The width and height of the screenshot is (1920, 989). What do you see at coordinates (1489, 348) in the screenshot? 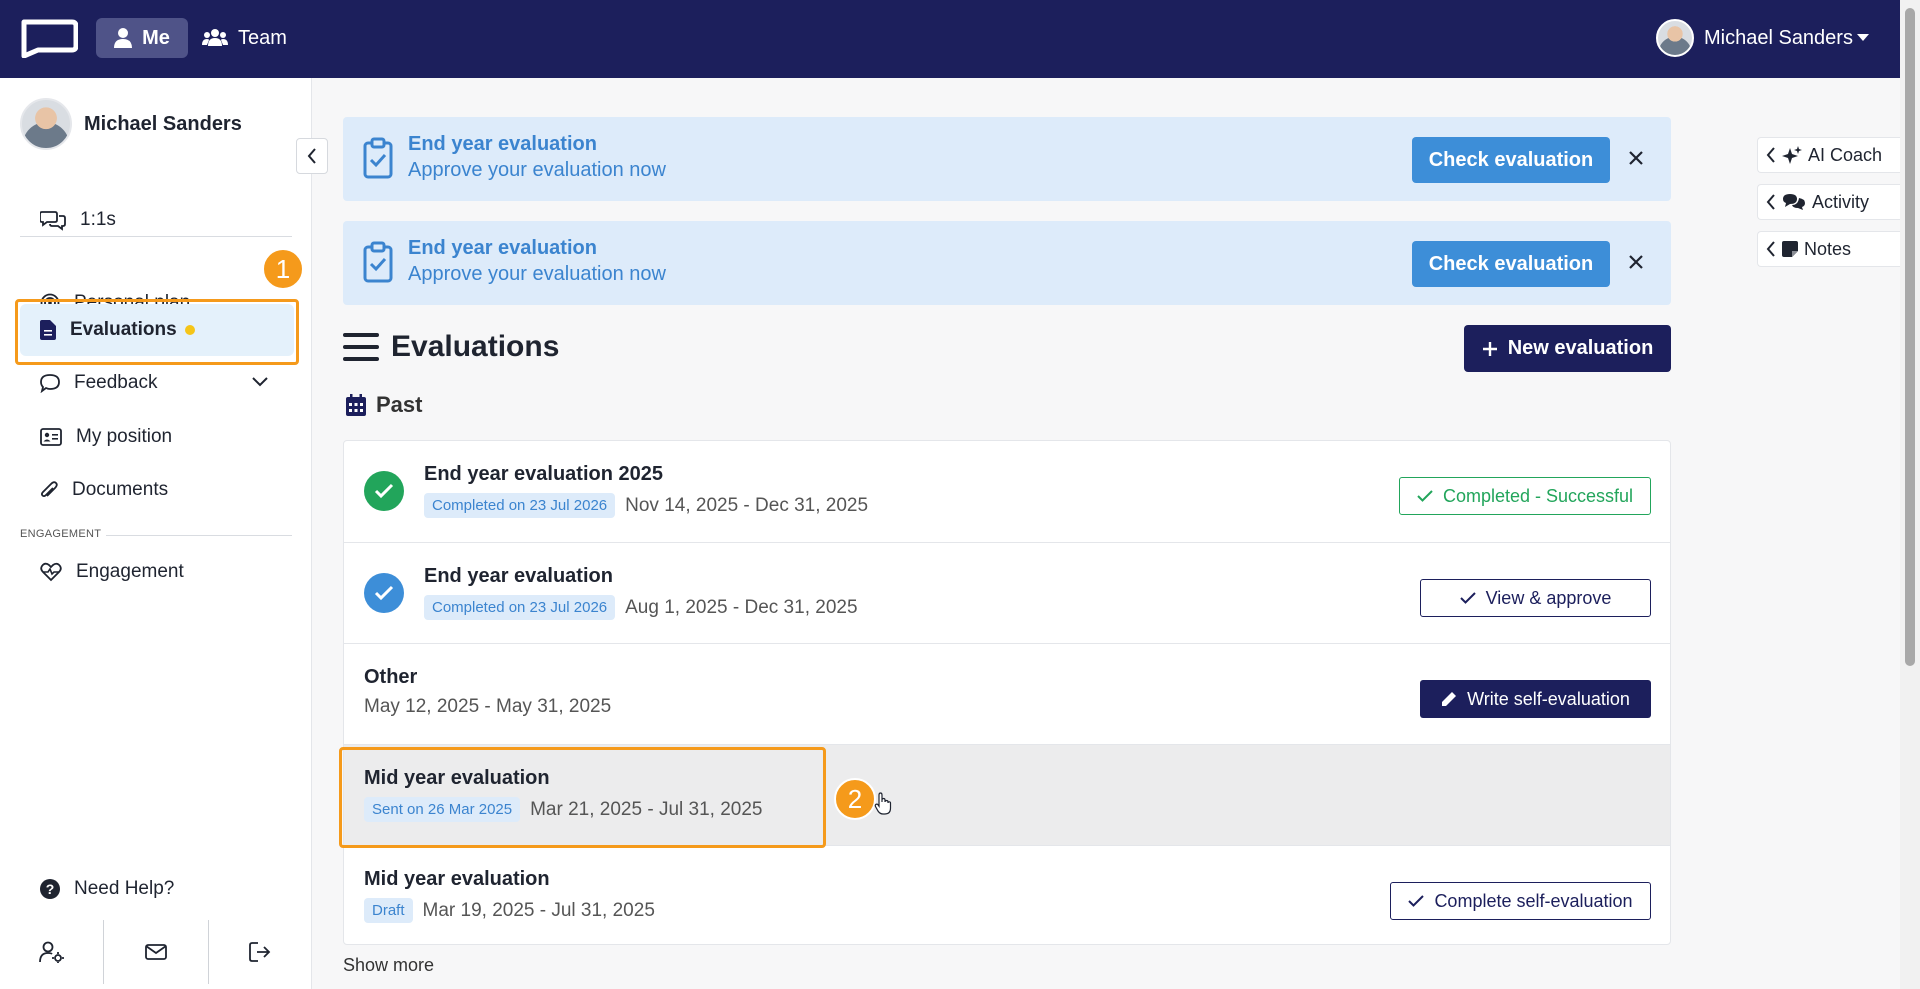
I see `plus-icon` at bounding box center [1489, 348].